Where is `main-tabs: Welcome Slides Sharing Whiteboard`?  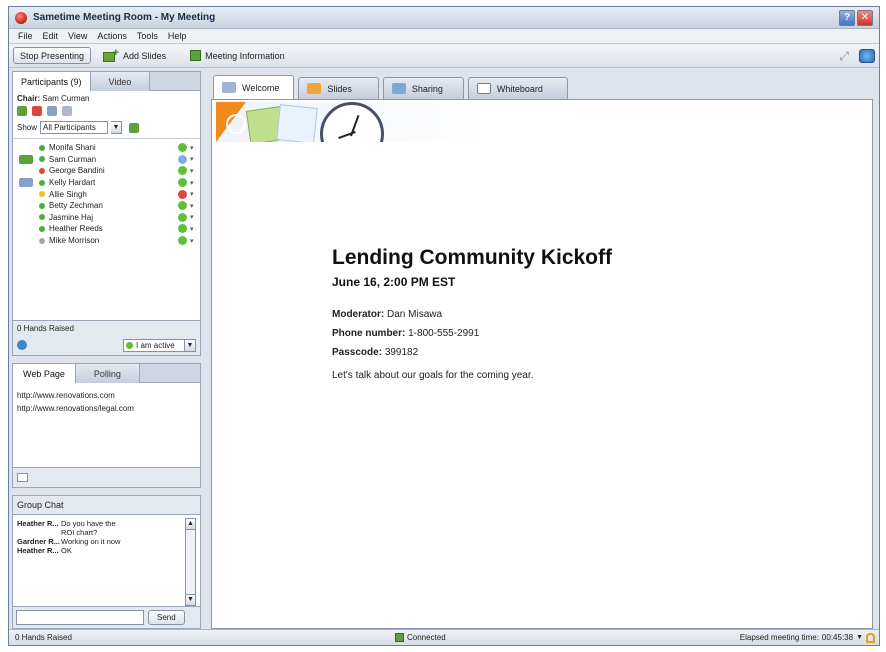 main-tabs: Welcome Slides Sharing Whiteboard is located at coordinates (542, 84).